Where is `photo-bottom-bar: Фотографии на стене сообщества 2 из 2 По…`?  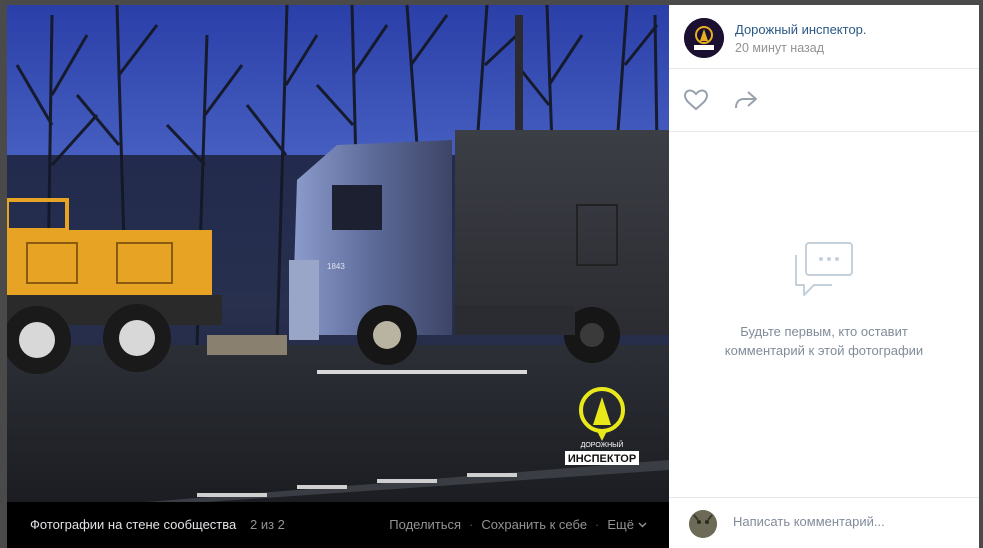 photo-bottom-bar: Фотографии на стене сообщества 2 из 2 По… is located at coordinates (338, 525).